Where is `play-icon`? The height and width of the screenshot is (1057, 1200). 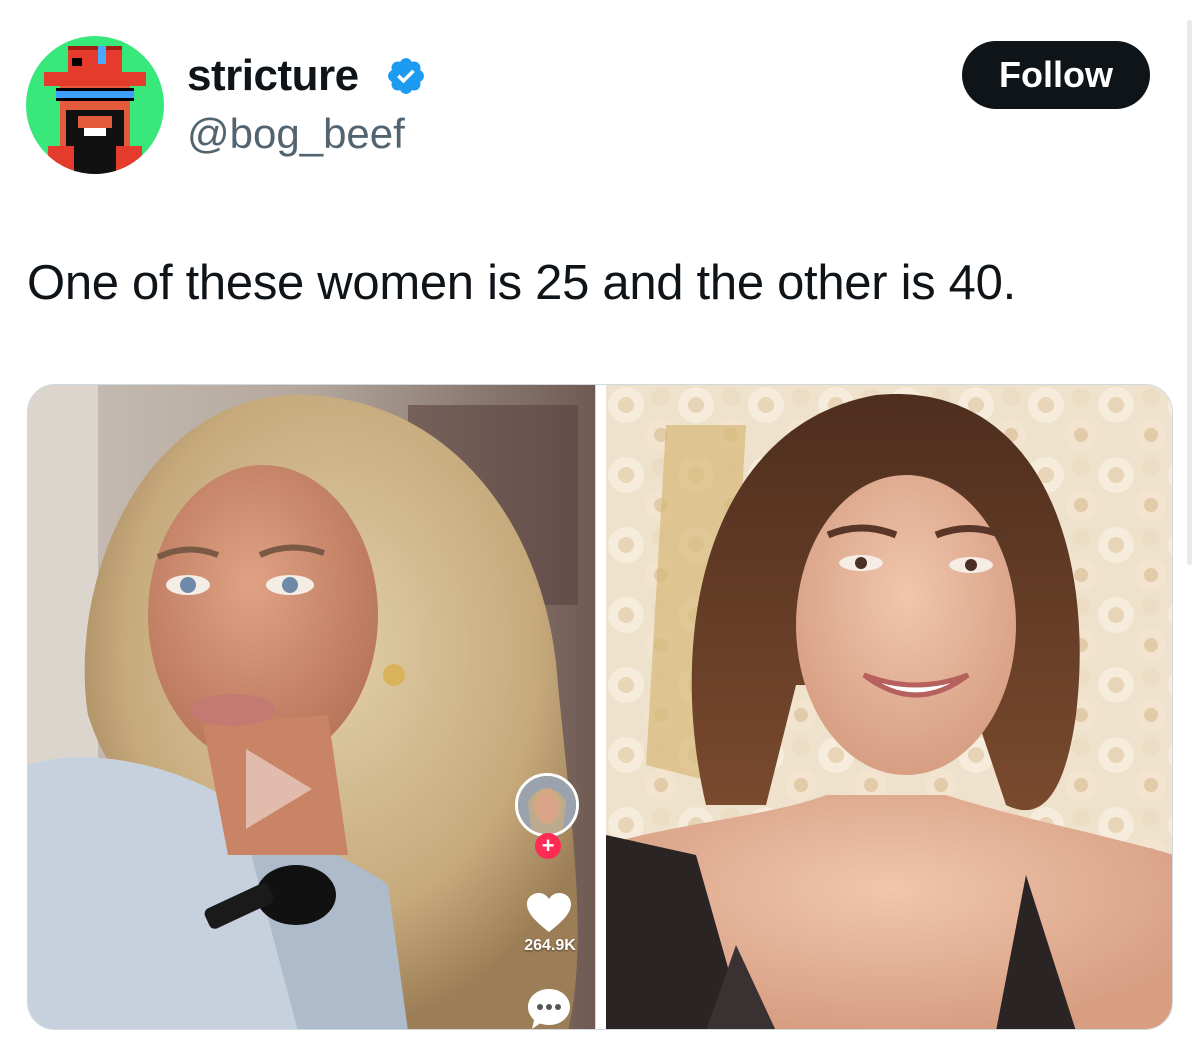 play-icon is located at coordinates (279, 789).